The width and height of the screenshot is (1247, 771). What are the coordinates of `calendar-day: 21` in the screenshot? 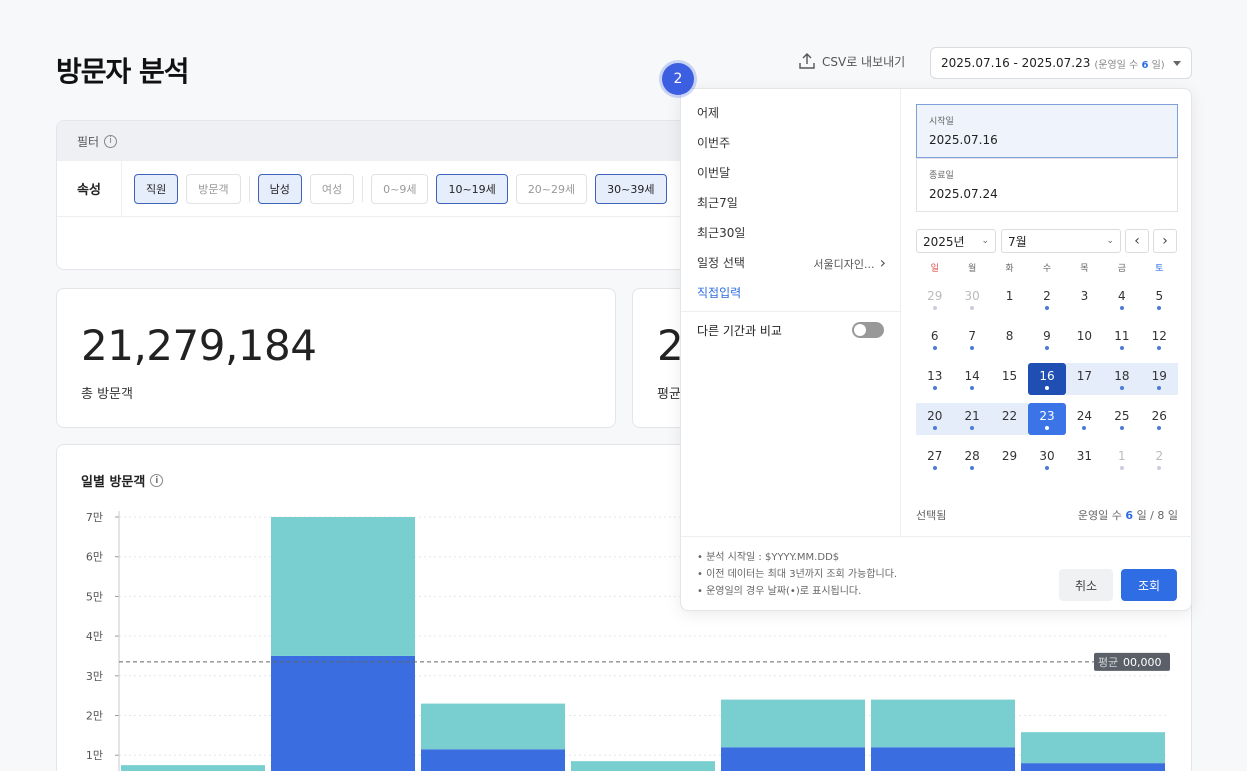 It's located at (972, 419).